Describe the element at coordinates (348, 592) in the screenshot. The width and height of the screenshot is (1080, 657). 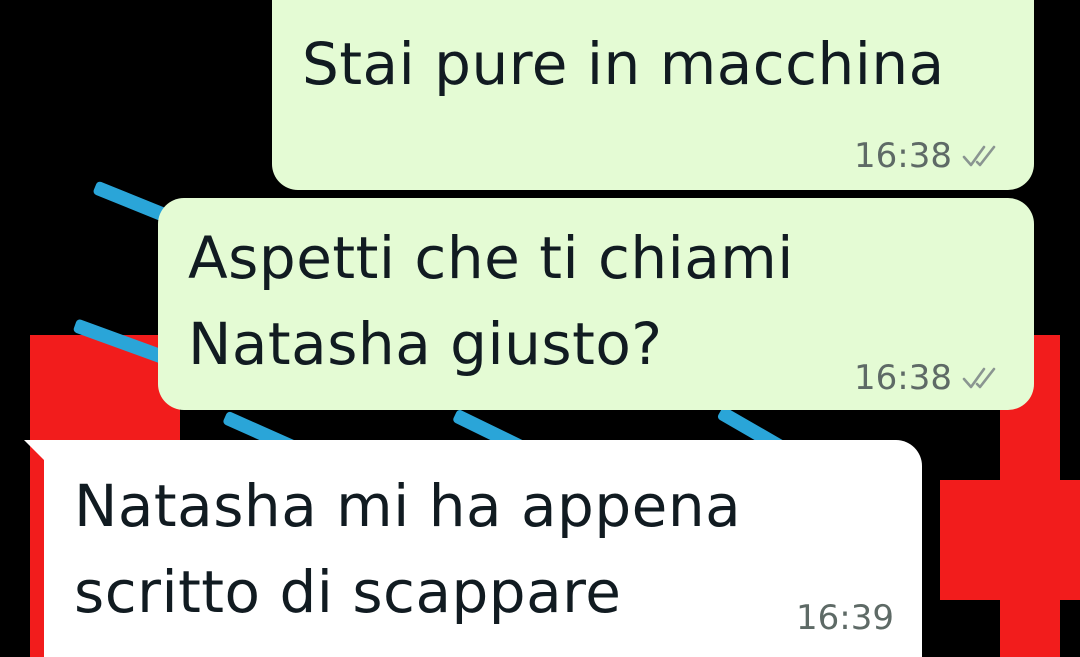
I see `message-text-line: scritto di scappare` at that location.